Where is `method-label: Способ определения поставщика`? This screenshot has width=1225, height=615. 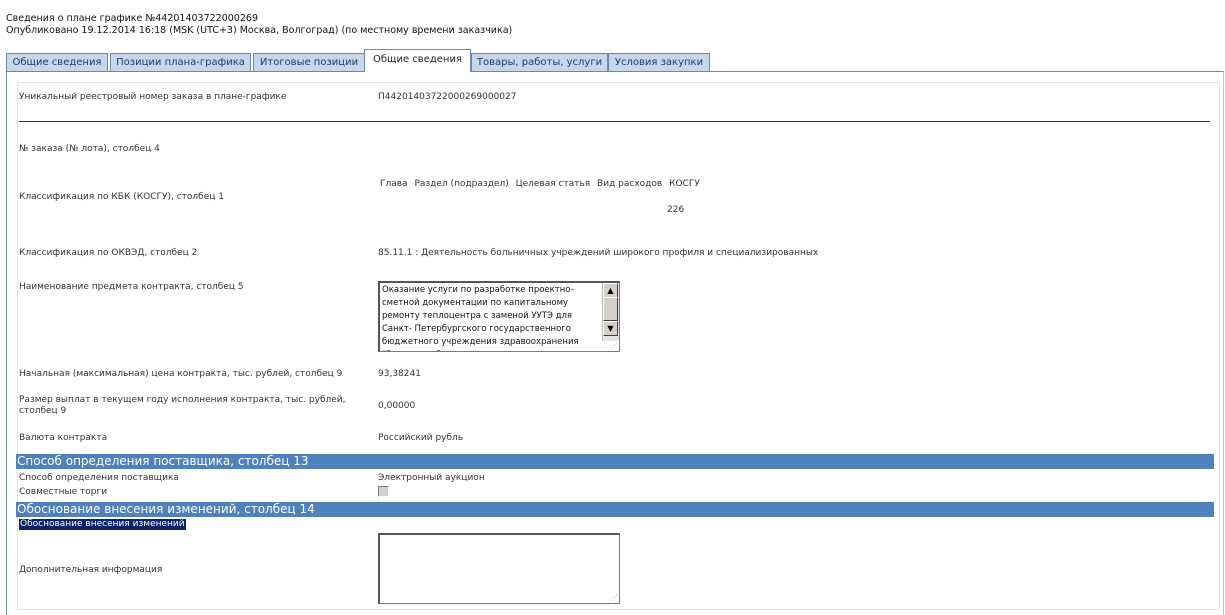
method-label: Способ определения поставщика is located at coordinates (99, 478).